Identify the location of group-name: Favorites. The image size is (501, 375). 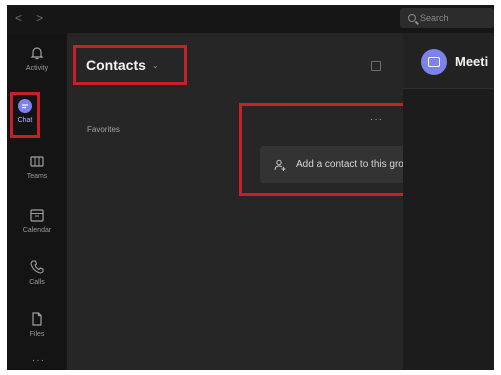
(103, 129).